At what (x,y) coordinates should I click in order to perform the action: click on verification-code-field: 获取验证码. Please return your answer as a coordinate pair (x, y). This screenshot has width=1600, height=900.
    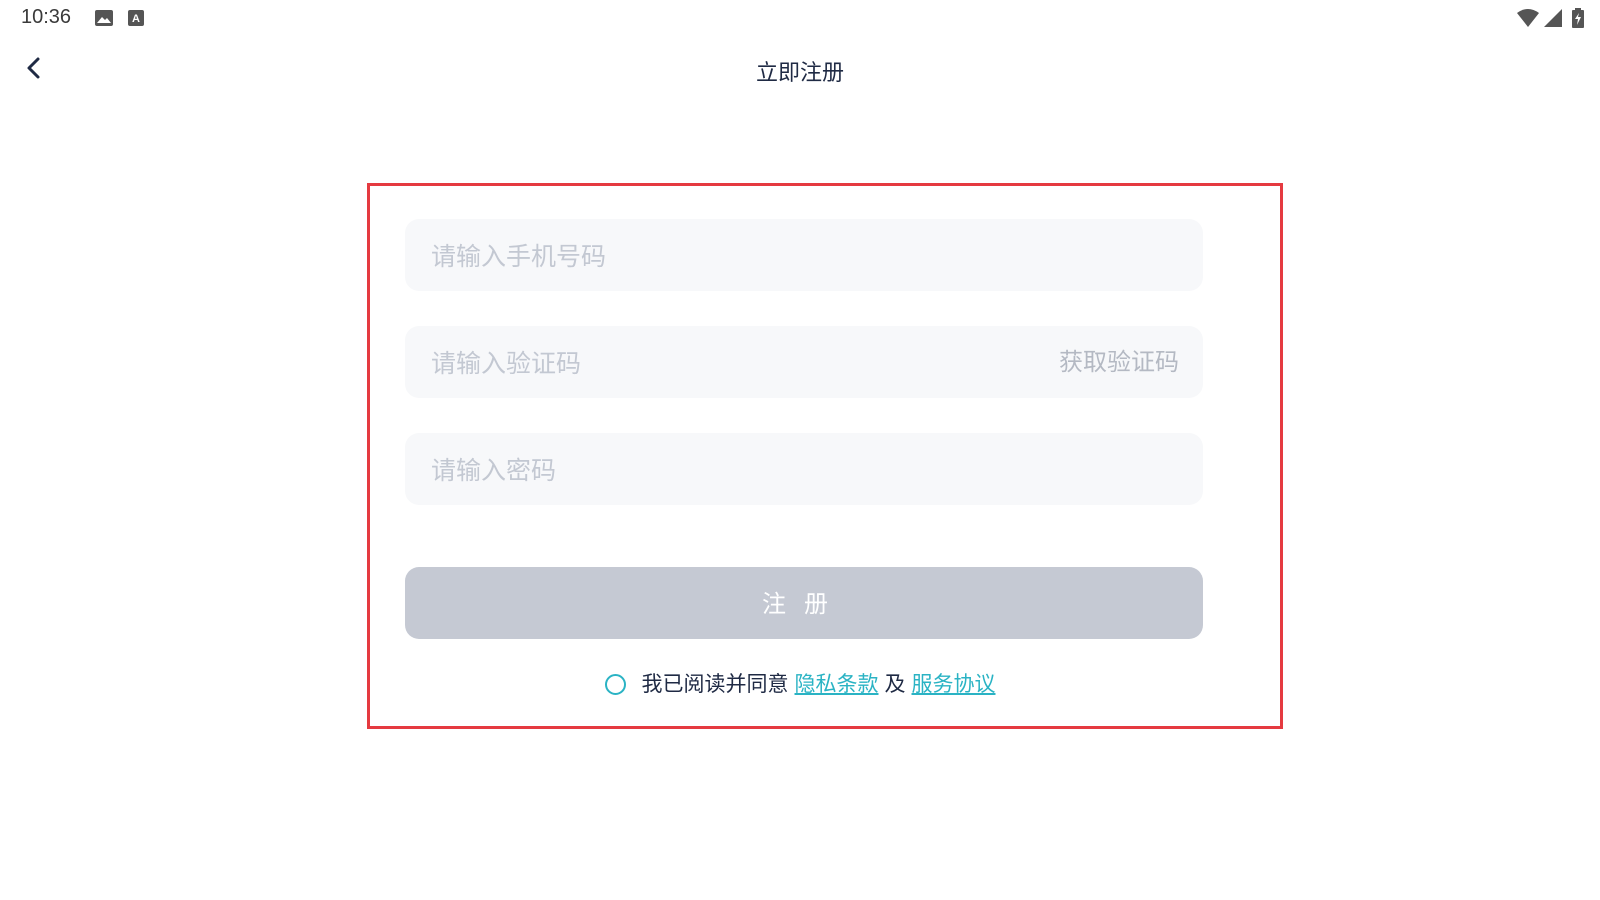
    Looking at the image, I should click on (804, 363).